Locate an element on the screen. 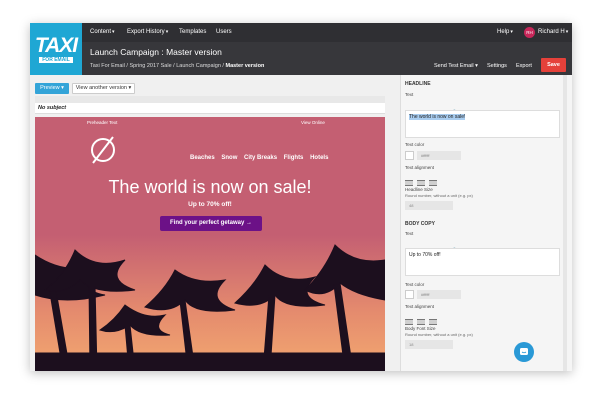  text-alignment-label: Text alignment is located at coordinates (420, 167).